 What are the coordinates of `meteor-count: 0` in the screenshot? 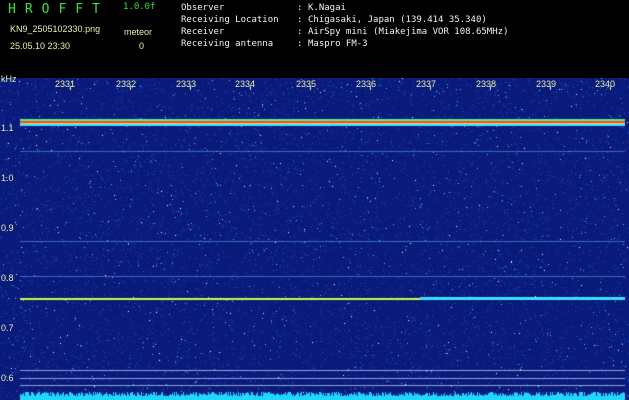 It's located at (142, 46).